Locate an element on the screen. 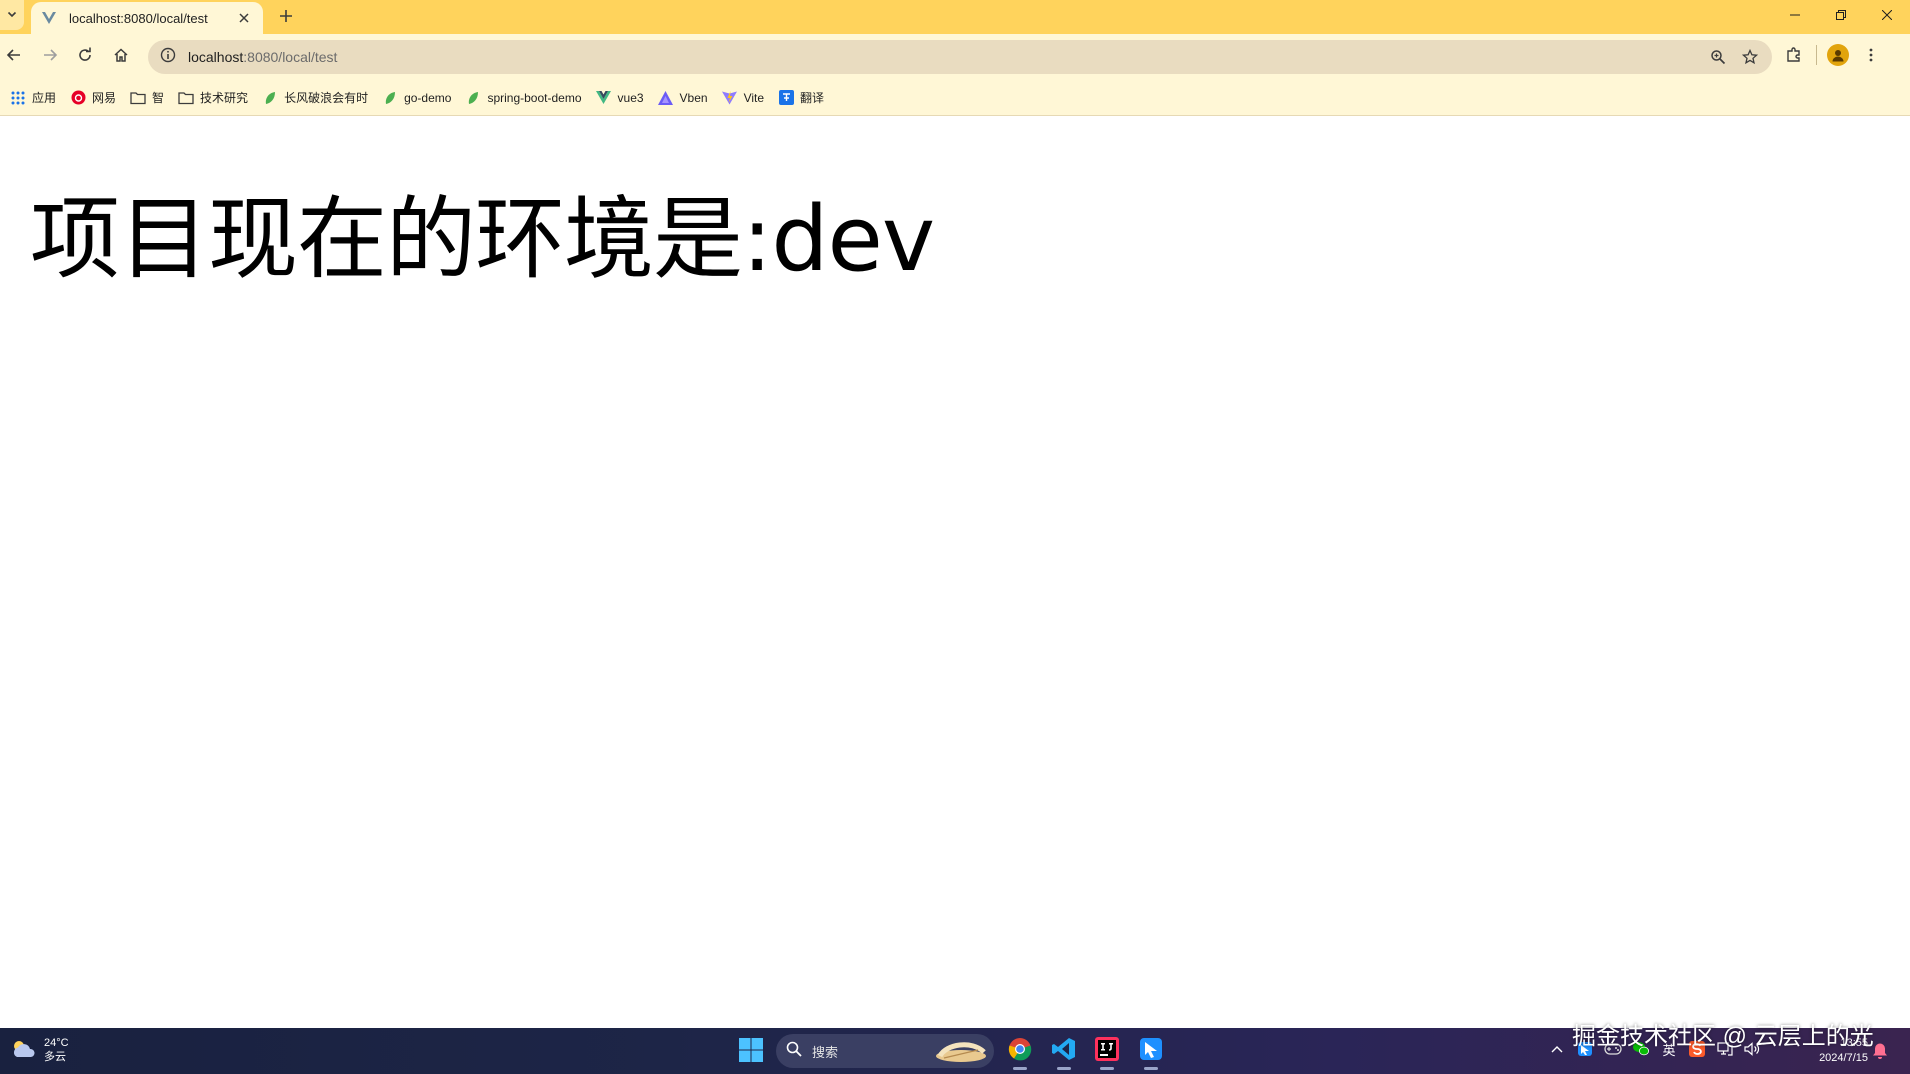  active-tab: localhost:8080/local/test is located at coordinates (147, 18).